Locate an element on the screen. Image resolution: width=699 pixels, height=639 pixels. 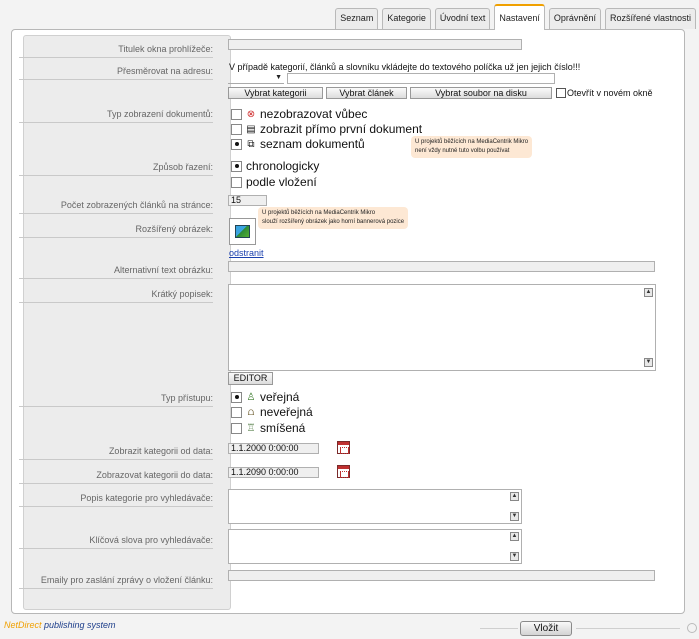
image-preview is located at coordinates (242, 231).